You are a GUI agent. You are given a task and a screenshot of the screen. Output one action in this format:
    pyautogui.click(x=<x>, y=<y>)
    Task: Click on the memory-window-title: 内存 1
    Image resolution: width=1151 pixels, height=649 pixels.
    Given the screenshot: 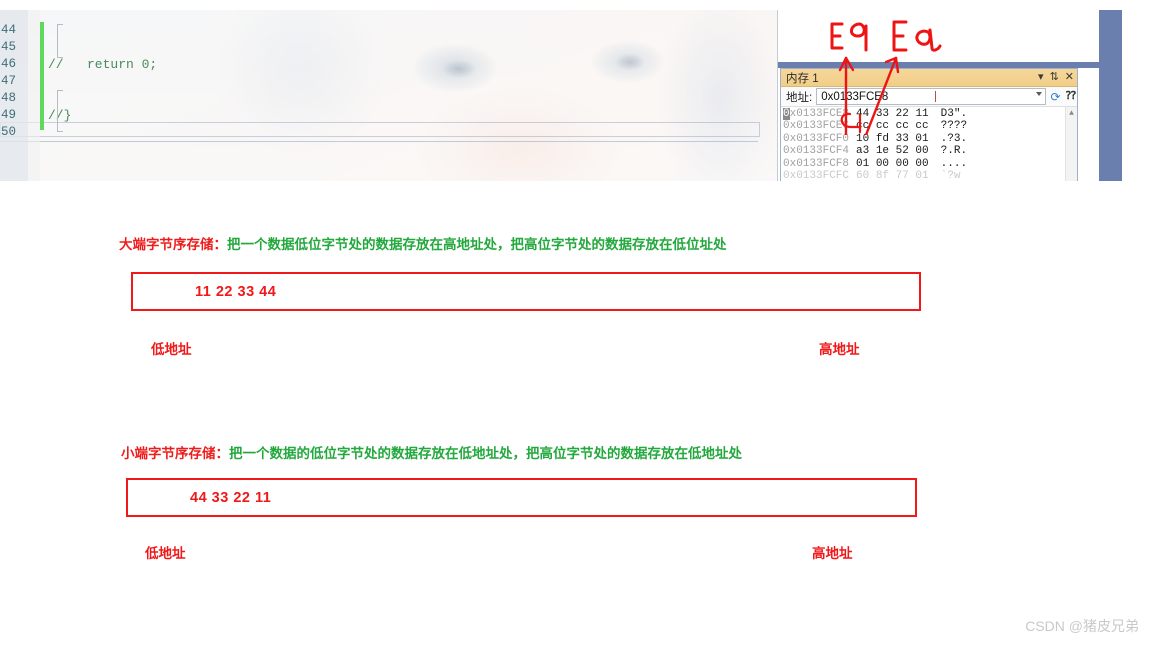 What is the action you would take?
    pyautogui.click(x=802, y=78)
    